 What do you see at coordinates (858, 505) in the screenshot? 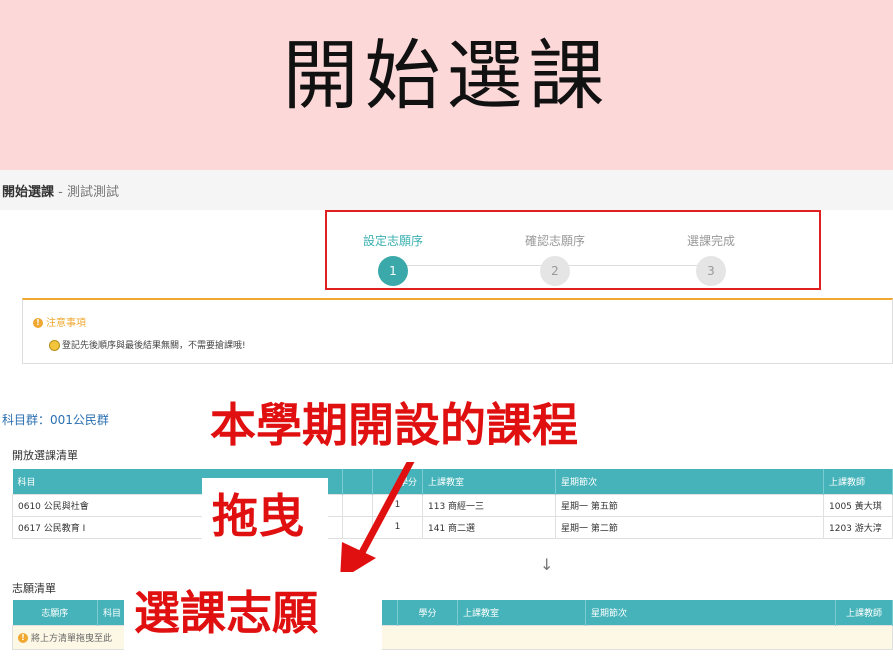
I see `cell-teacher: 1005 黃大琪` at bounding box center [858, 505].